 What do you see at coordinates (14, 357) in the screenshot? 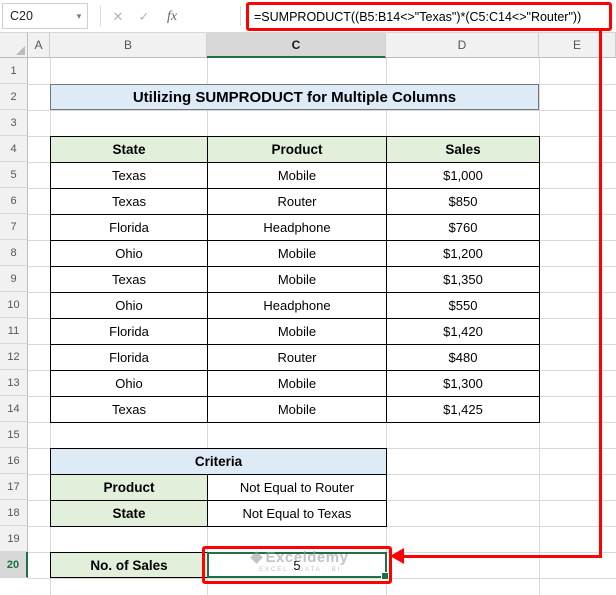
I see `row-header-12: 12` at bounding box center [14, 357].